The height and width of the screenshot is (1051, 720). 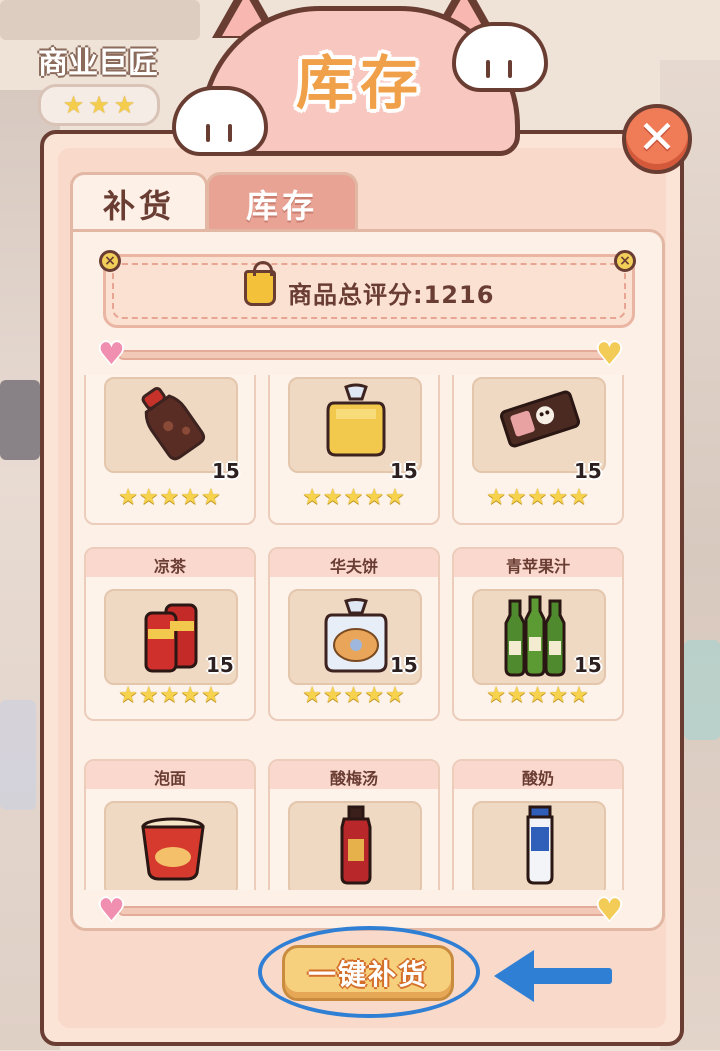 What do you see at coordinates (173, 849) in the screenshot?
I see `instant-noodles-icon` at bounding box center [173, 849].